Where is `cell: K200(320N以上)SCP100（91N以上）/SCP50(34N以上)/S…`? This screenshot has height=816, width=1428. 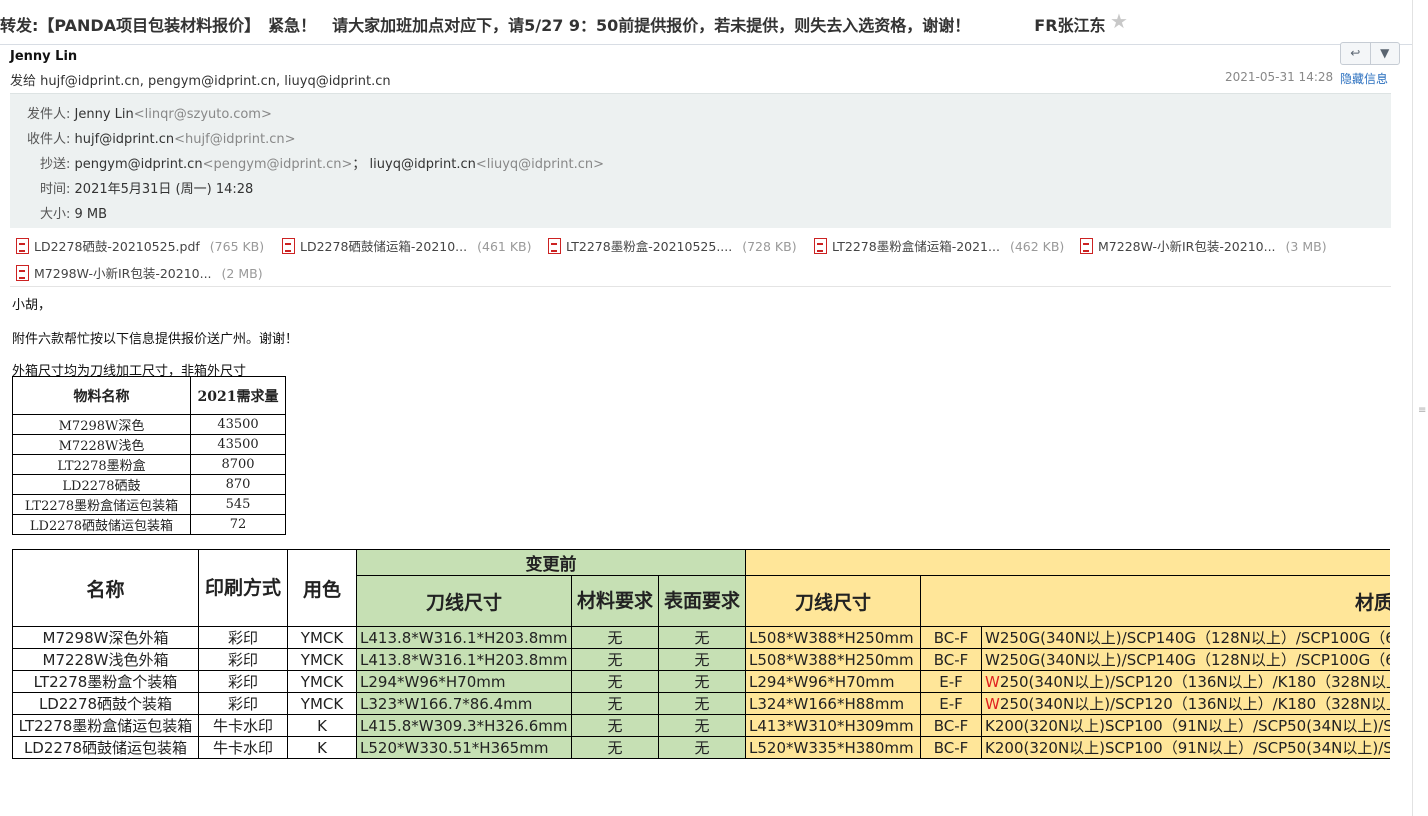 cell: K200(320N以上)SCP100（91N以上）/SCP50(34N以上)/S… is located at coordinates (1185, 725).